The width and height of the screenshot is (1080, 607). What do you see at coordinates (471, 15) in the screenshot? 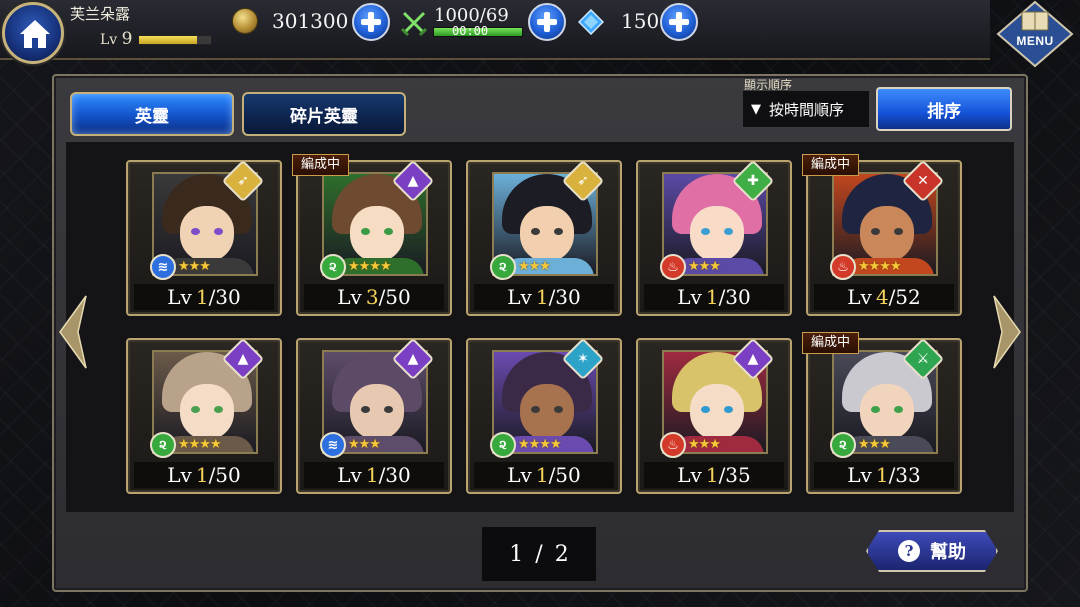
I see `stamina-value: 1000/69` at bounding box center [471, 15].